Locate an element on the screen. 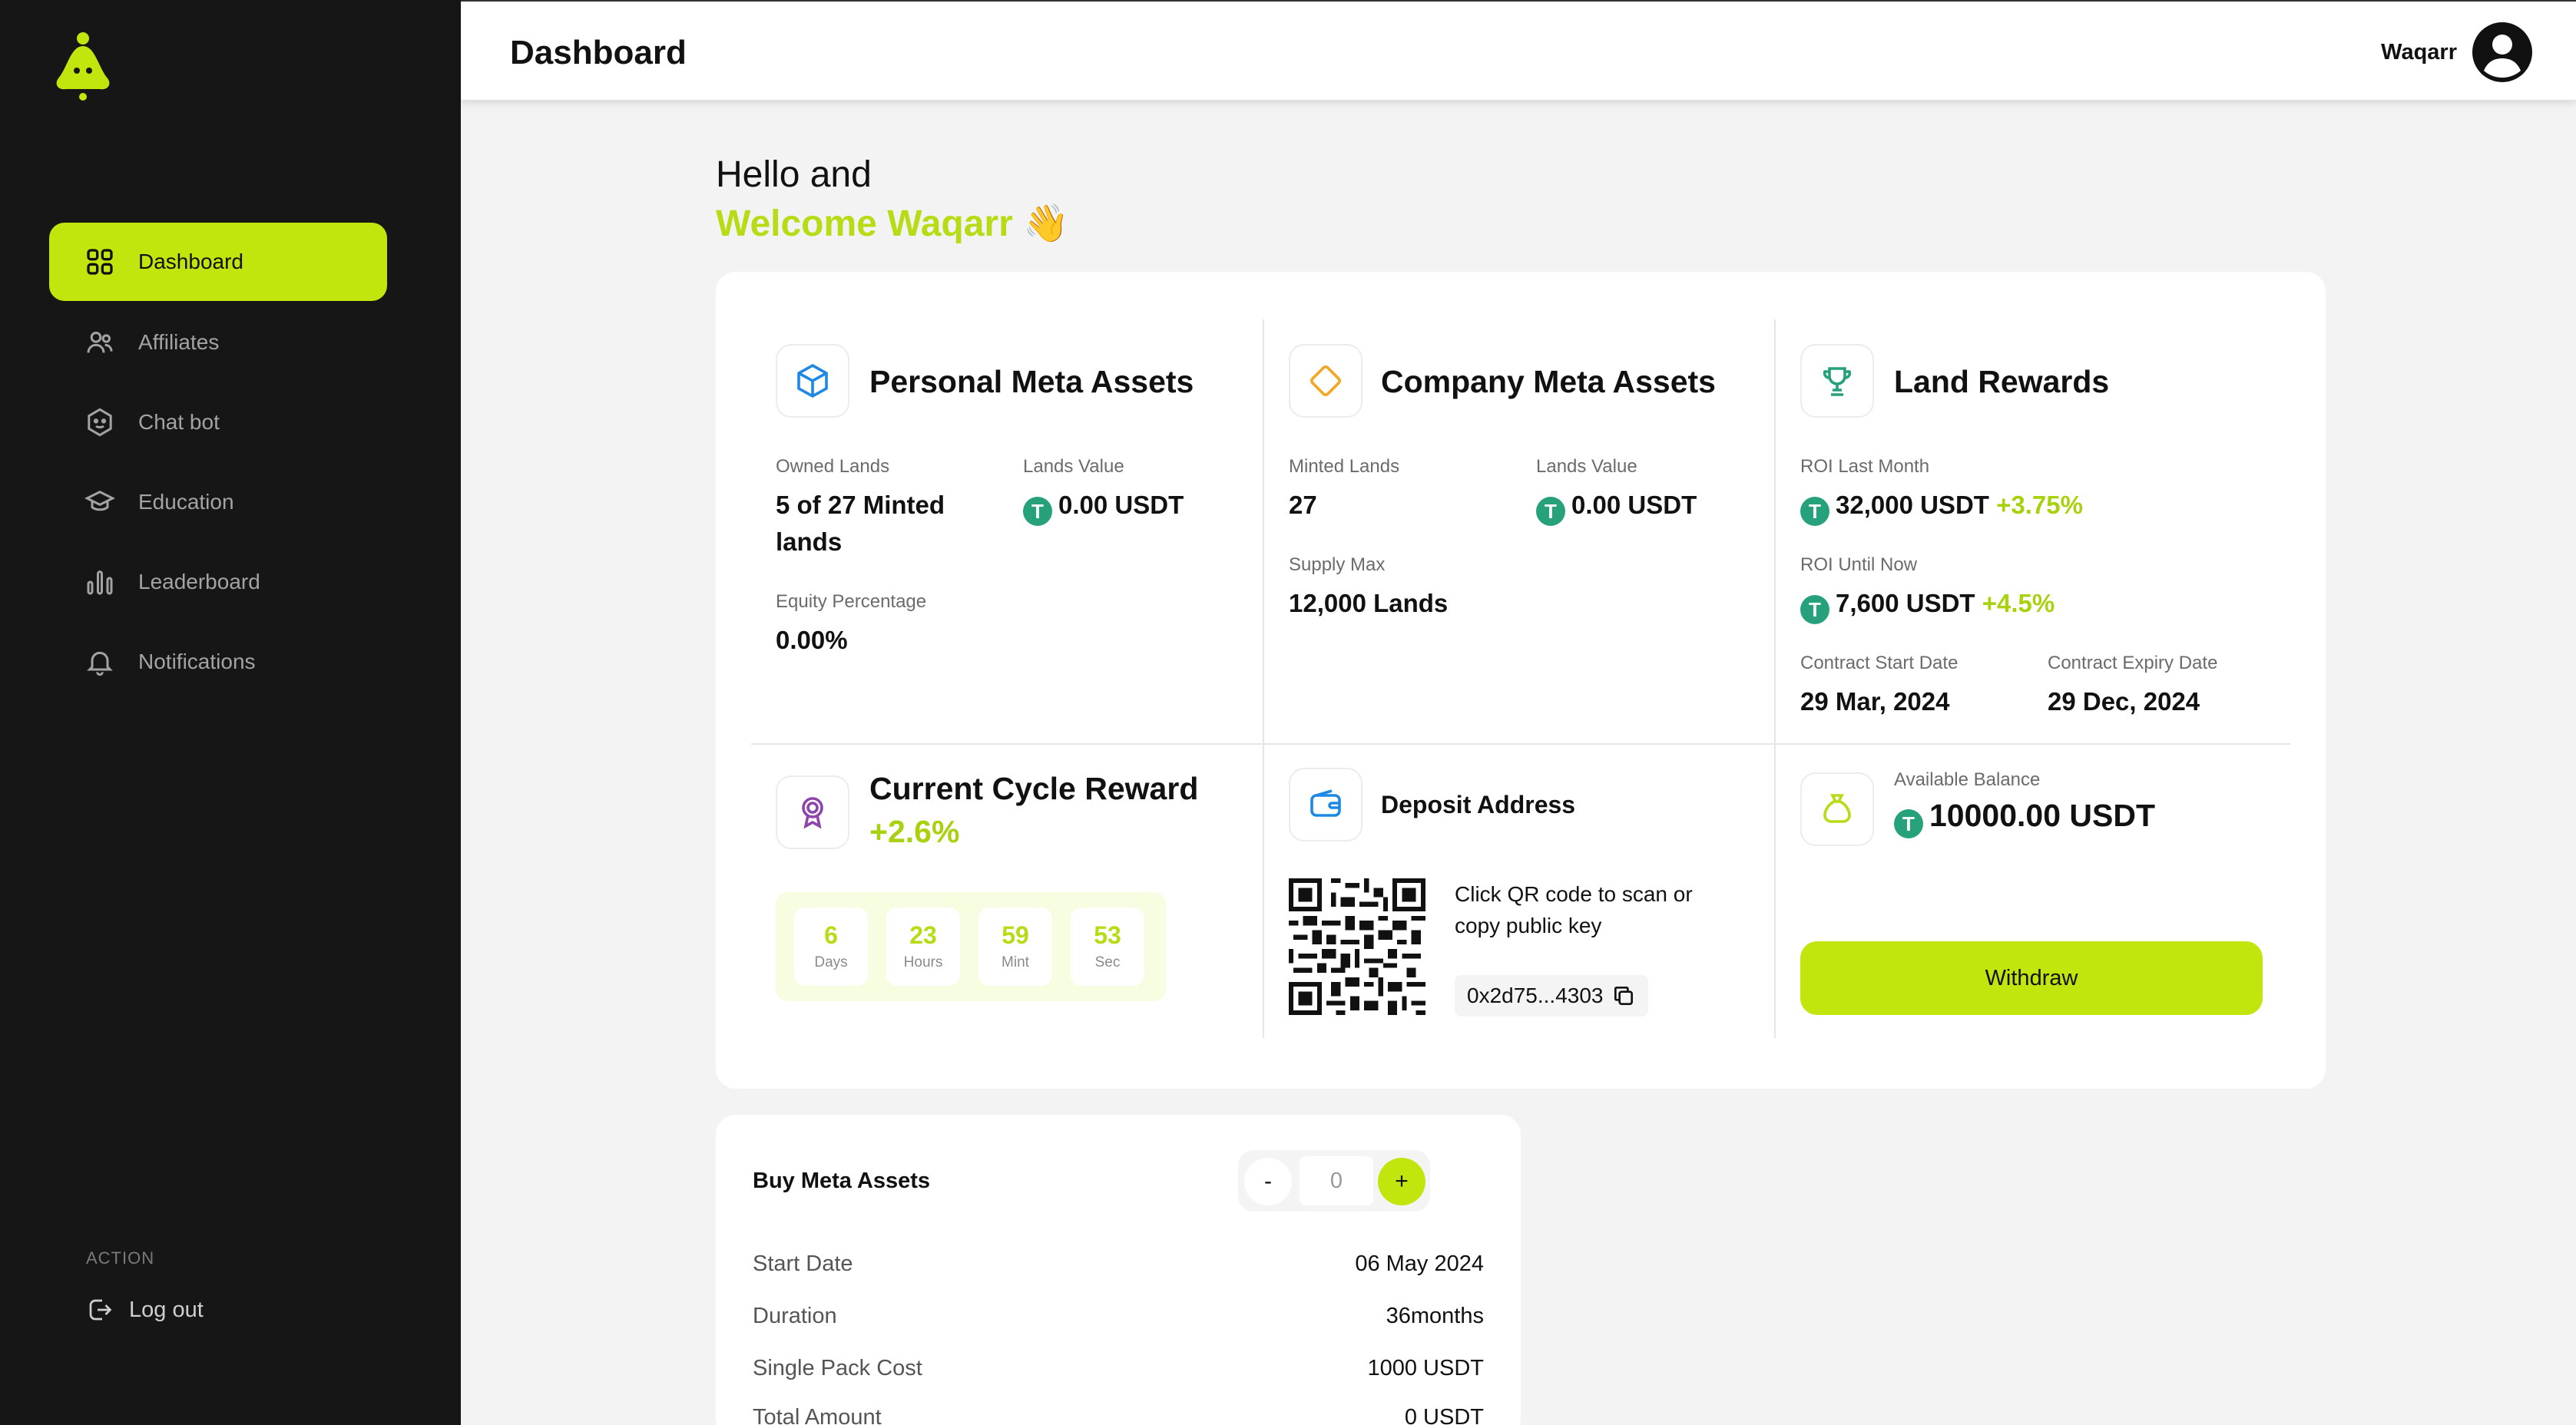  roi-last-month-value: T 32,000 USDT +3.75% is located at coordinates (1942, 506).